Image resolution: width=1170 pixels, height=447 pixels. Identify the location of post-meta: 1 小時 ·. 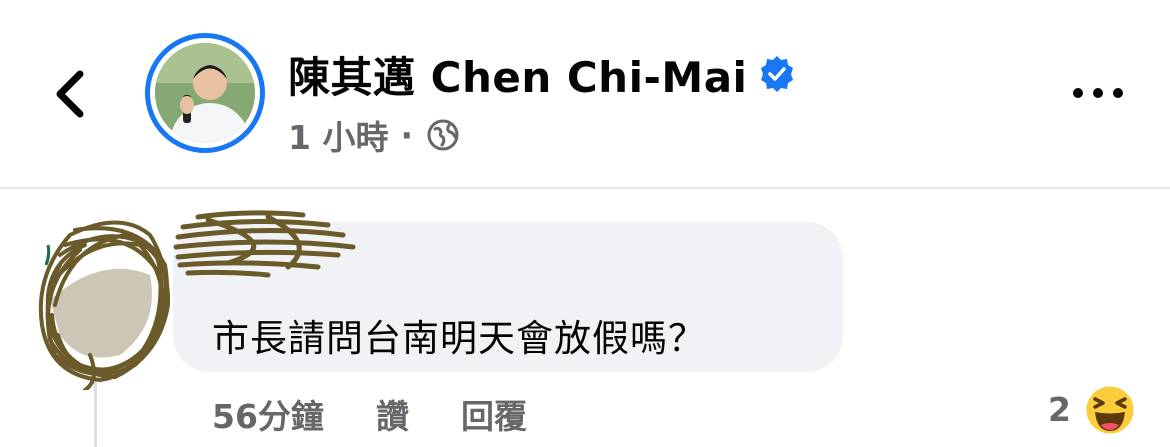
(374, 135).